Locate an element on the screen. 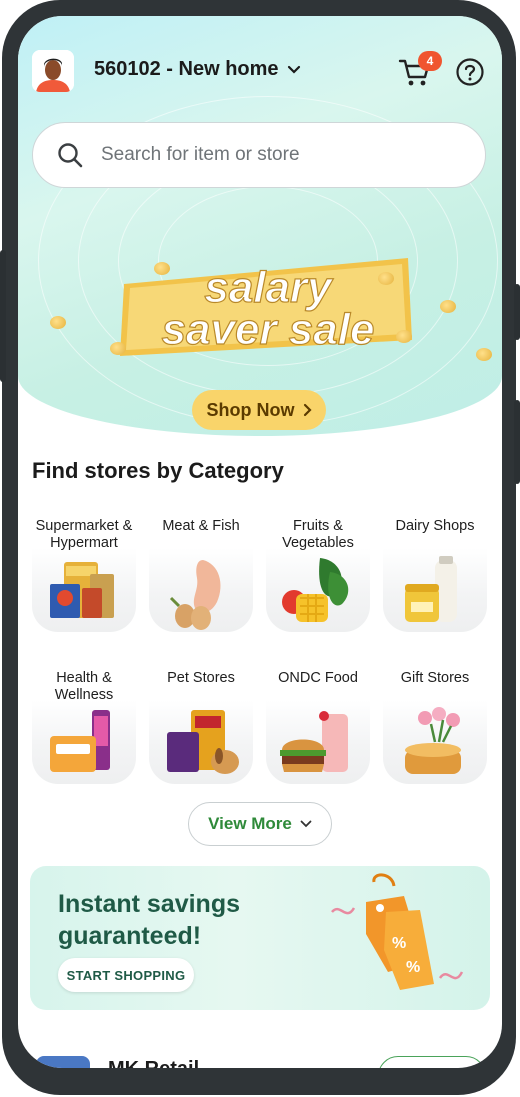 Image resolution: width=520 pixels, height=1097 pixels. category-label: Meat & Fish is located at coordinates (201, 526).